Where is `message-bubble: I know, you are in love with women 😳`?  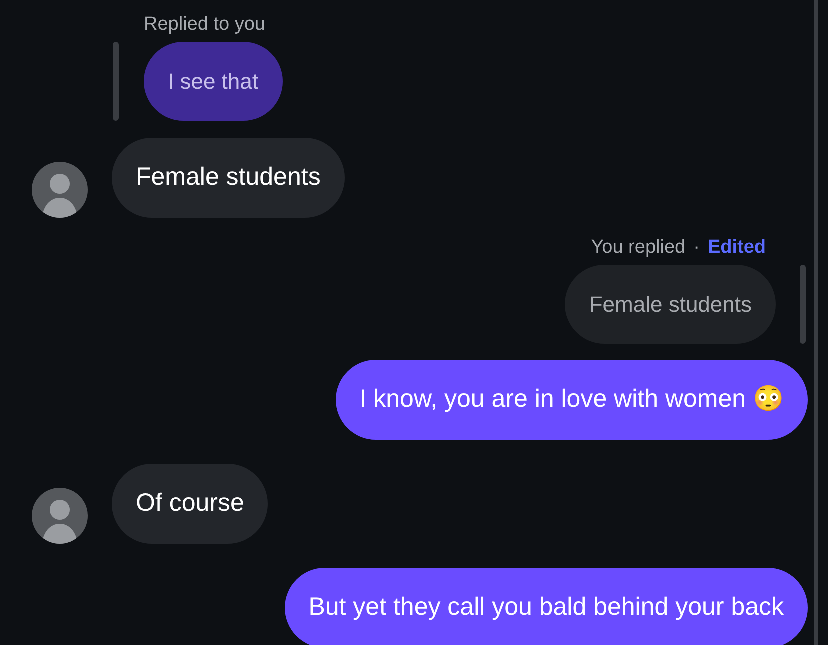 message-bubble: I know, you are in love with women 😳 is located at coordinates (572, 400).